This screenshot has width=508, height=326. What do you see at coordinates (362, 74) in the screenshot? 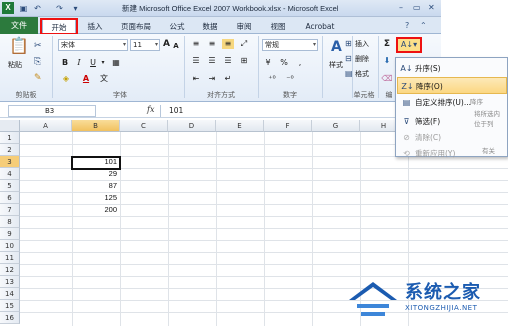
I see `format-cells-button: 格式` at bounding box center [362, 74].